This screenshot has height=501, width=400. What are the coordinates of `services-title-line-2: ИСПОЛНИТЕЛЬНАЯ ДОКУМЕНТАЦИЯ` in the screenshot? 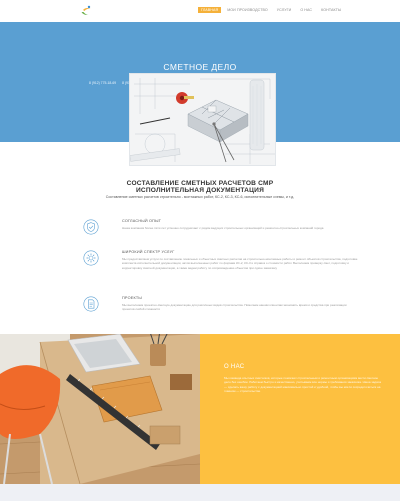 It's located at (200, 191).